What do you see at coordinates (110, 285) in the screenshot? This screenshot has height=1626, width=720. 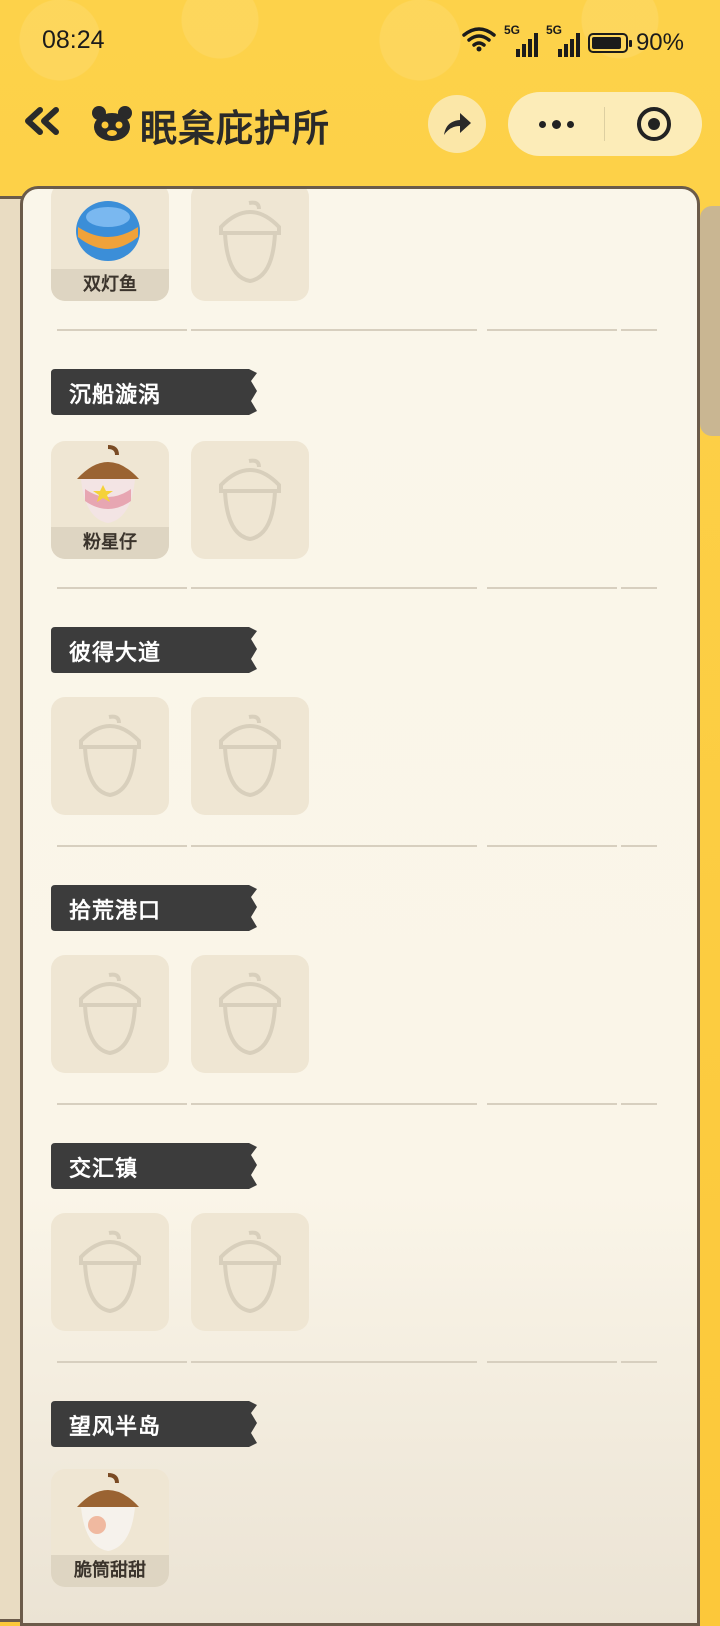 I see `pet-name: 双灯鱼` at bounding box center [110, 285].